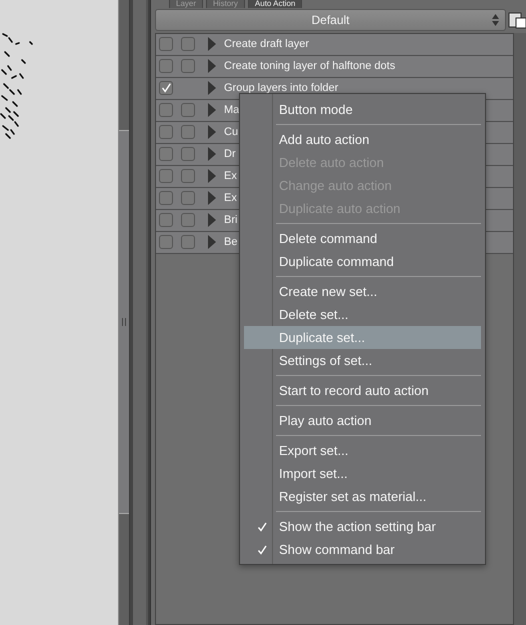  I want to click on action-name: Create draft layer, so click(266, 44).